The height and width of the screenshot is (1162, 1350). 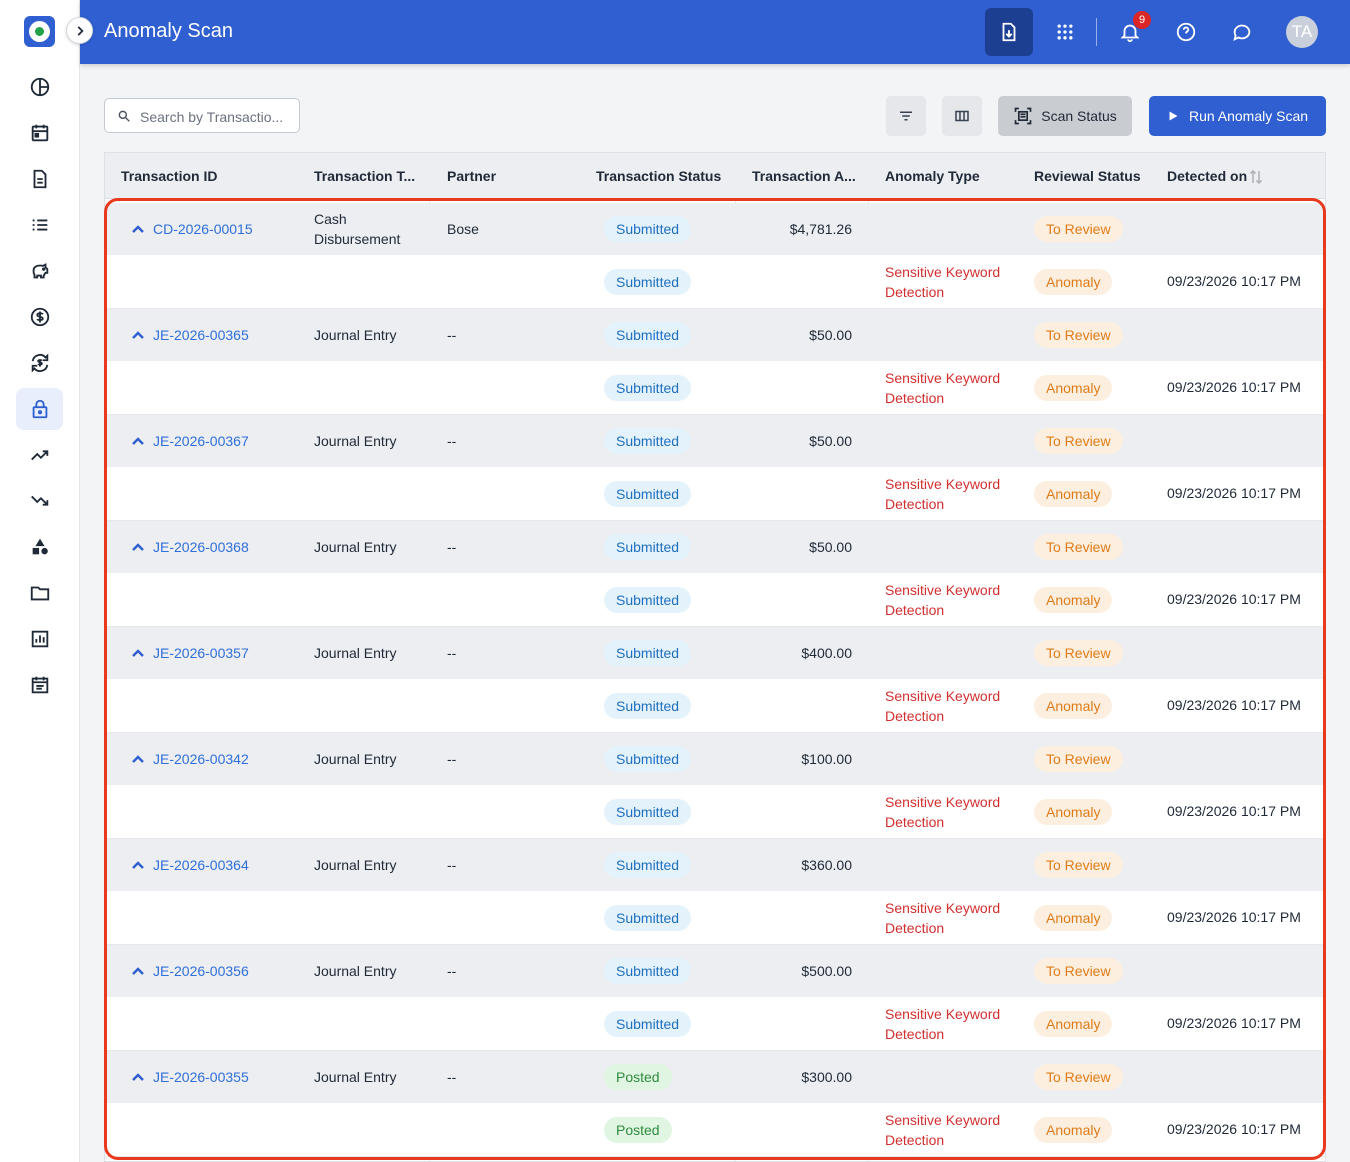 What do you see at coordinates (39, 547) in the screenshot?
I see `sidebar-item-assets` at bounding box center [39, 547].